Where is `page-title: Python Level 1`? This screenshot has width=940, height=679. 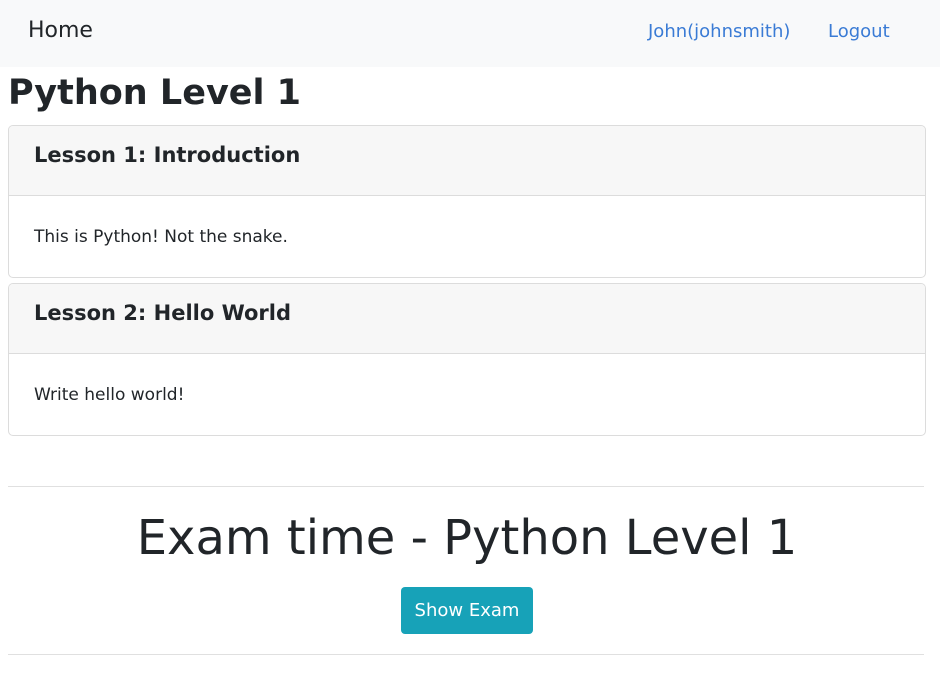 page-title: Python Level 1 is located at coordinates (155, 93).